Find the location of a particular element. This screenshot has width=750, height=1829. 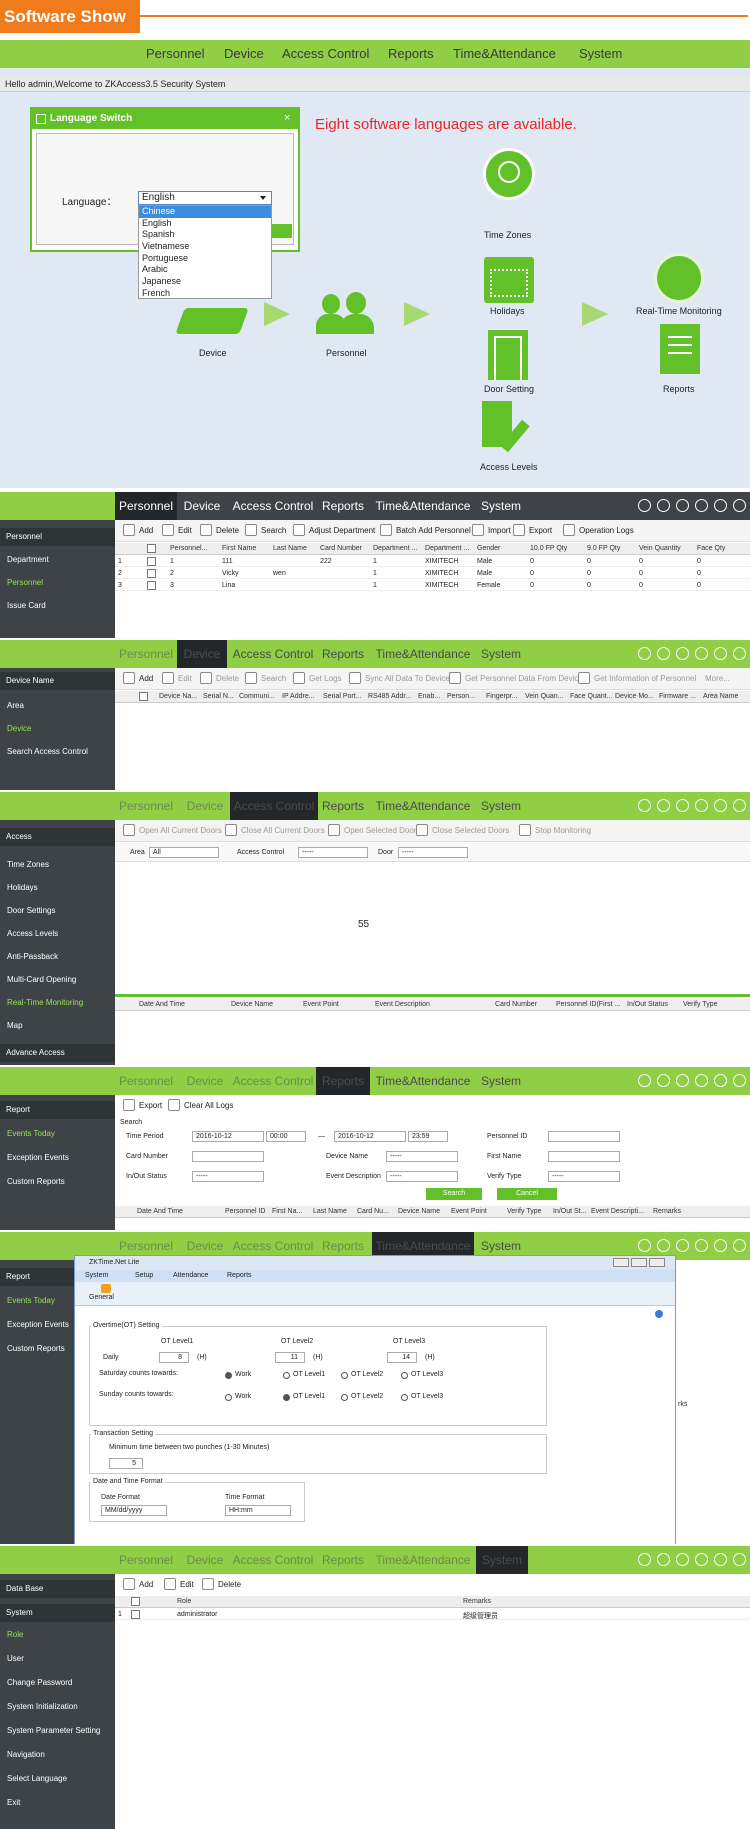

inout-status-select: ----- is located at coordinates (228, 1176).